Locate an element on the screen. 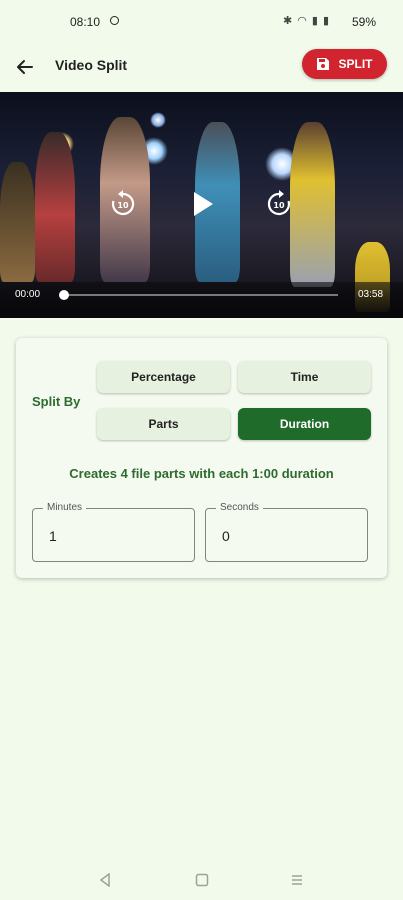  seek-bar is located at coordinates (200, 295).